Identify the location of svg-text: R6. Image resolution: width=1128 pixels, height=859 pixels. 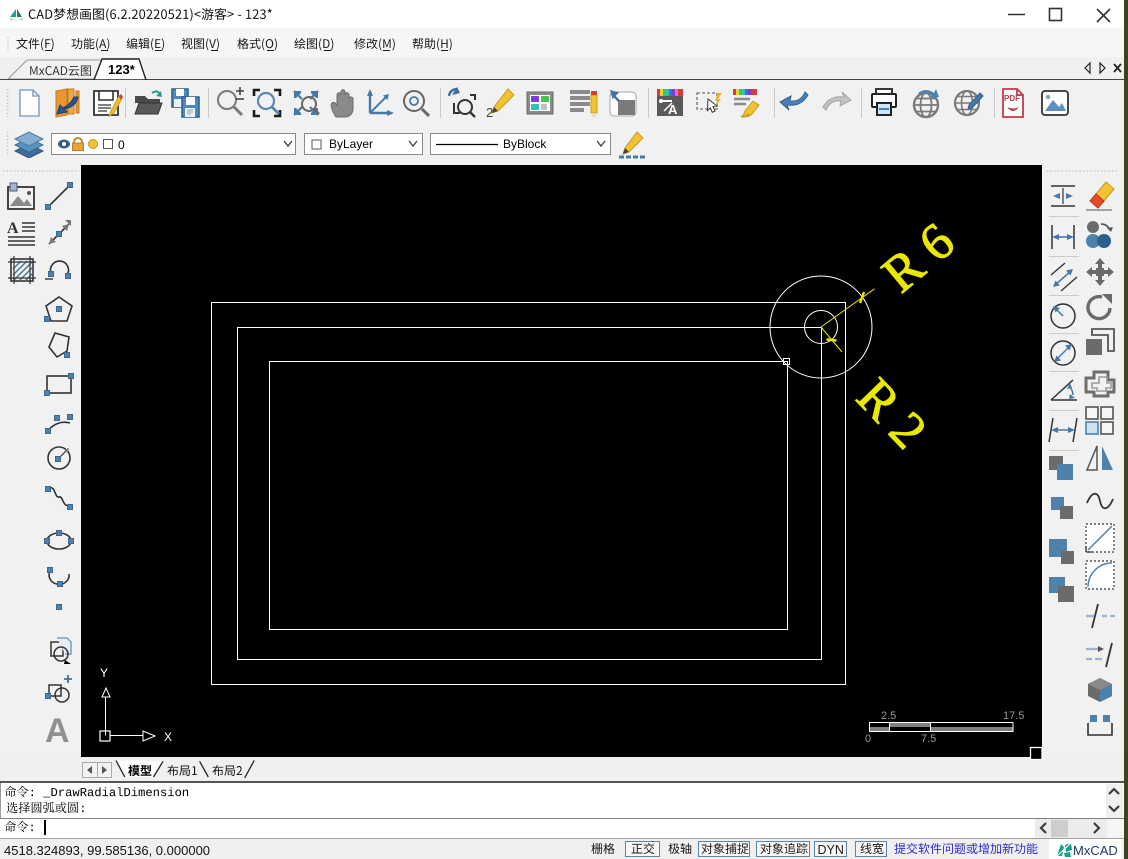
(923, 253).